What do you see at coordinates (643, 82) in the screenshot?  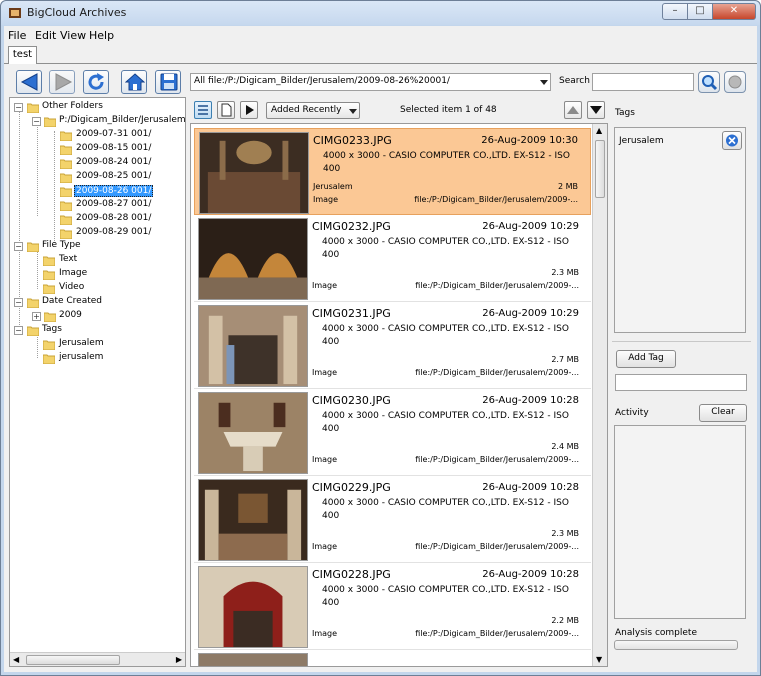 I see `search-input` at bounding box center [643, 82].